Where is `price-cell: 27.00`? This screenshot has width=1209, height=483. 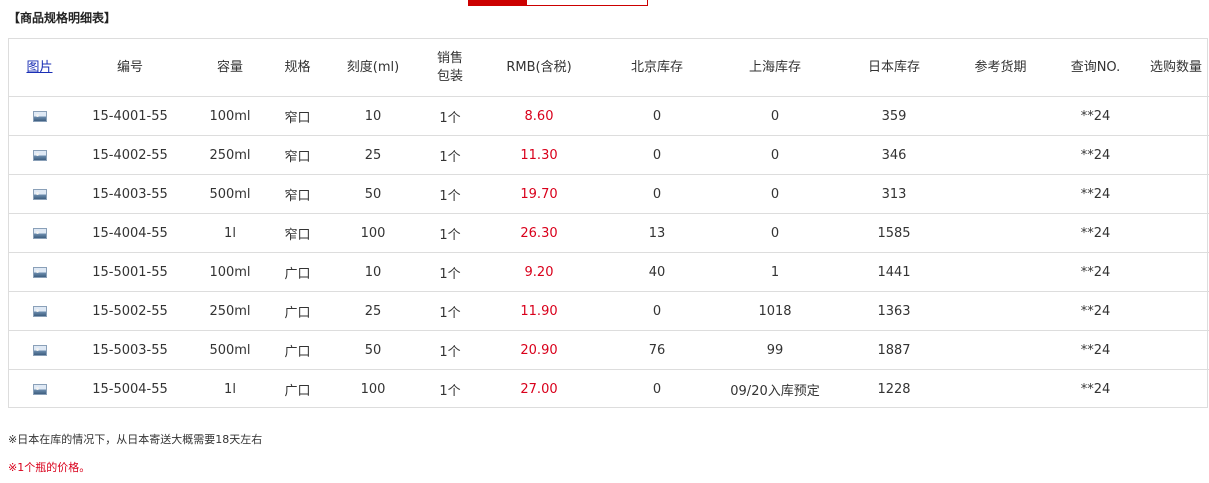 price-cell: 27.00 is located at coordinates (539, 389).